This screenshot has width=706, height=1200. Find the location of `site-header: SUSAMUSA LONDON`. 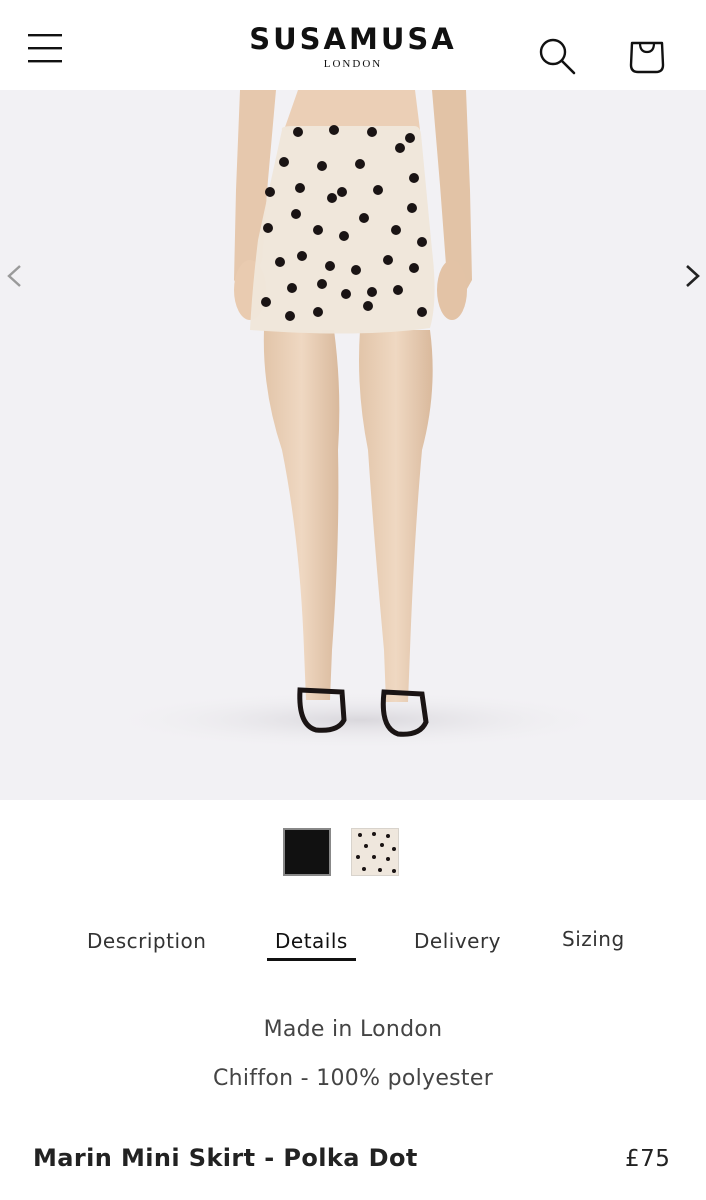

site-header: SUSAMUSA LONDON is located at coordinates (353, 45).